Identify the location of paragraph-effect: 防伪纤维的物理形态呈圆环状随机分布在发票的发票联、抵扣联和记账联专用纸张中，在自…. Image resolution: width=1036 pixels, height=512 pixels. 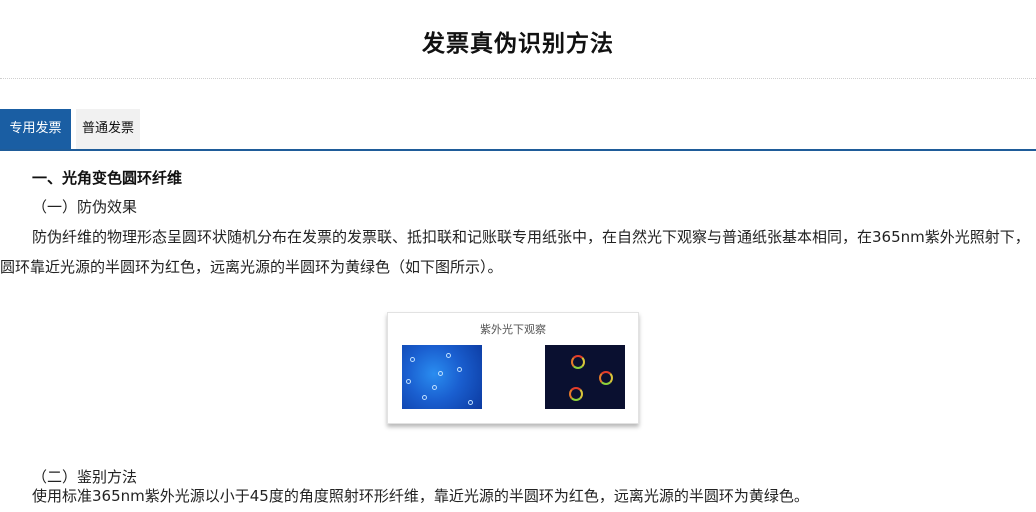
(515, 252).